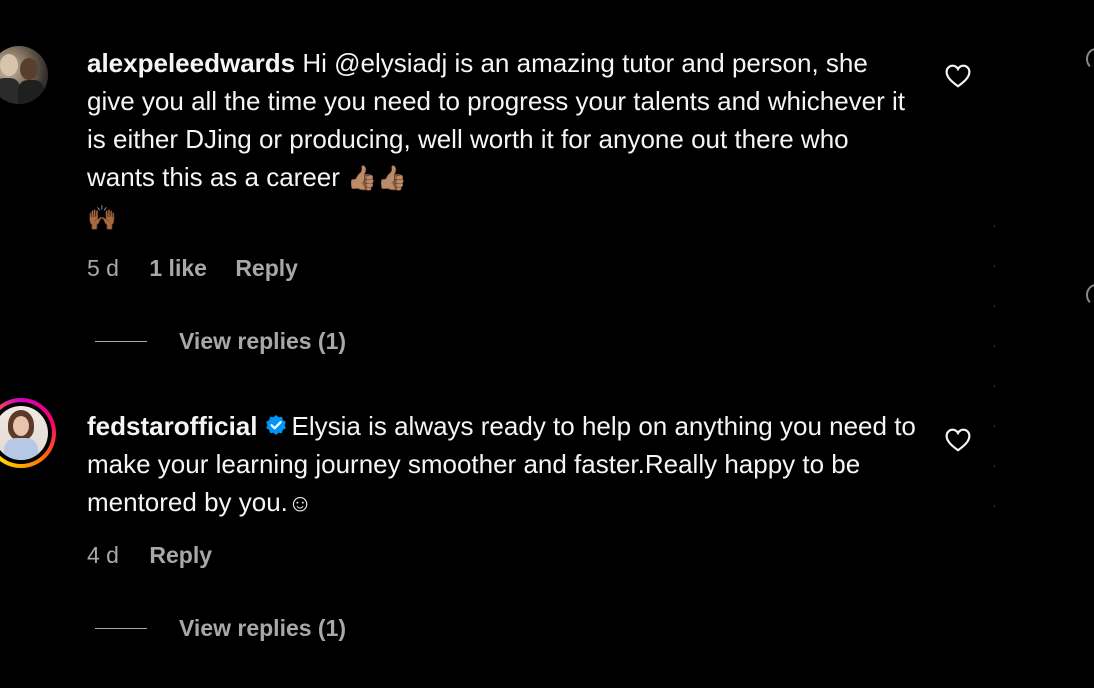 The image size is (1094, 688). Describe the element at coordinates (994, 380) in the screenshot. I see `scroll-track` at that location.